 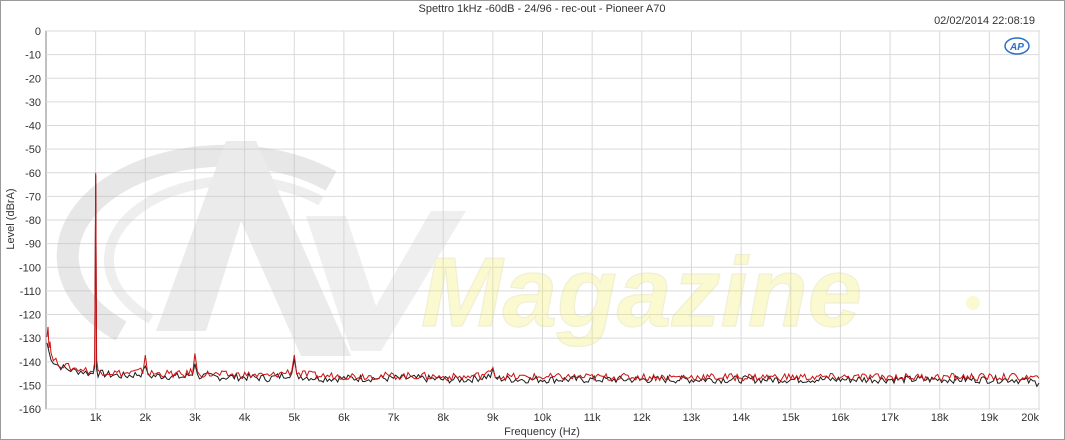 What do you see at coordinates (30, 386) in the screenshot?
I see `y-tick-label: -150` at bounding box center [30, 386].